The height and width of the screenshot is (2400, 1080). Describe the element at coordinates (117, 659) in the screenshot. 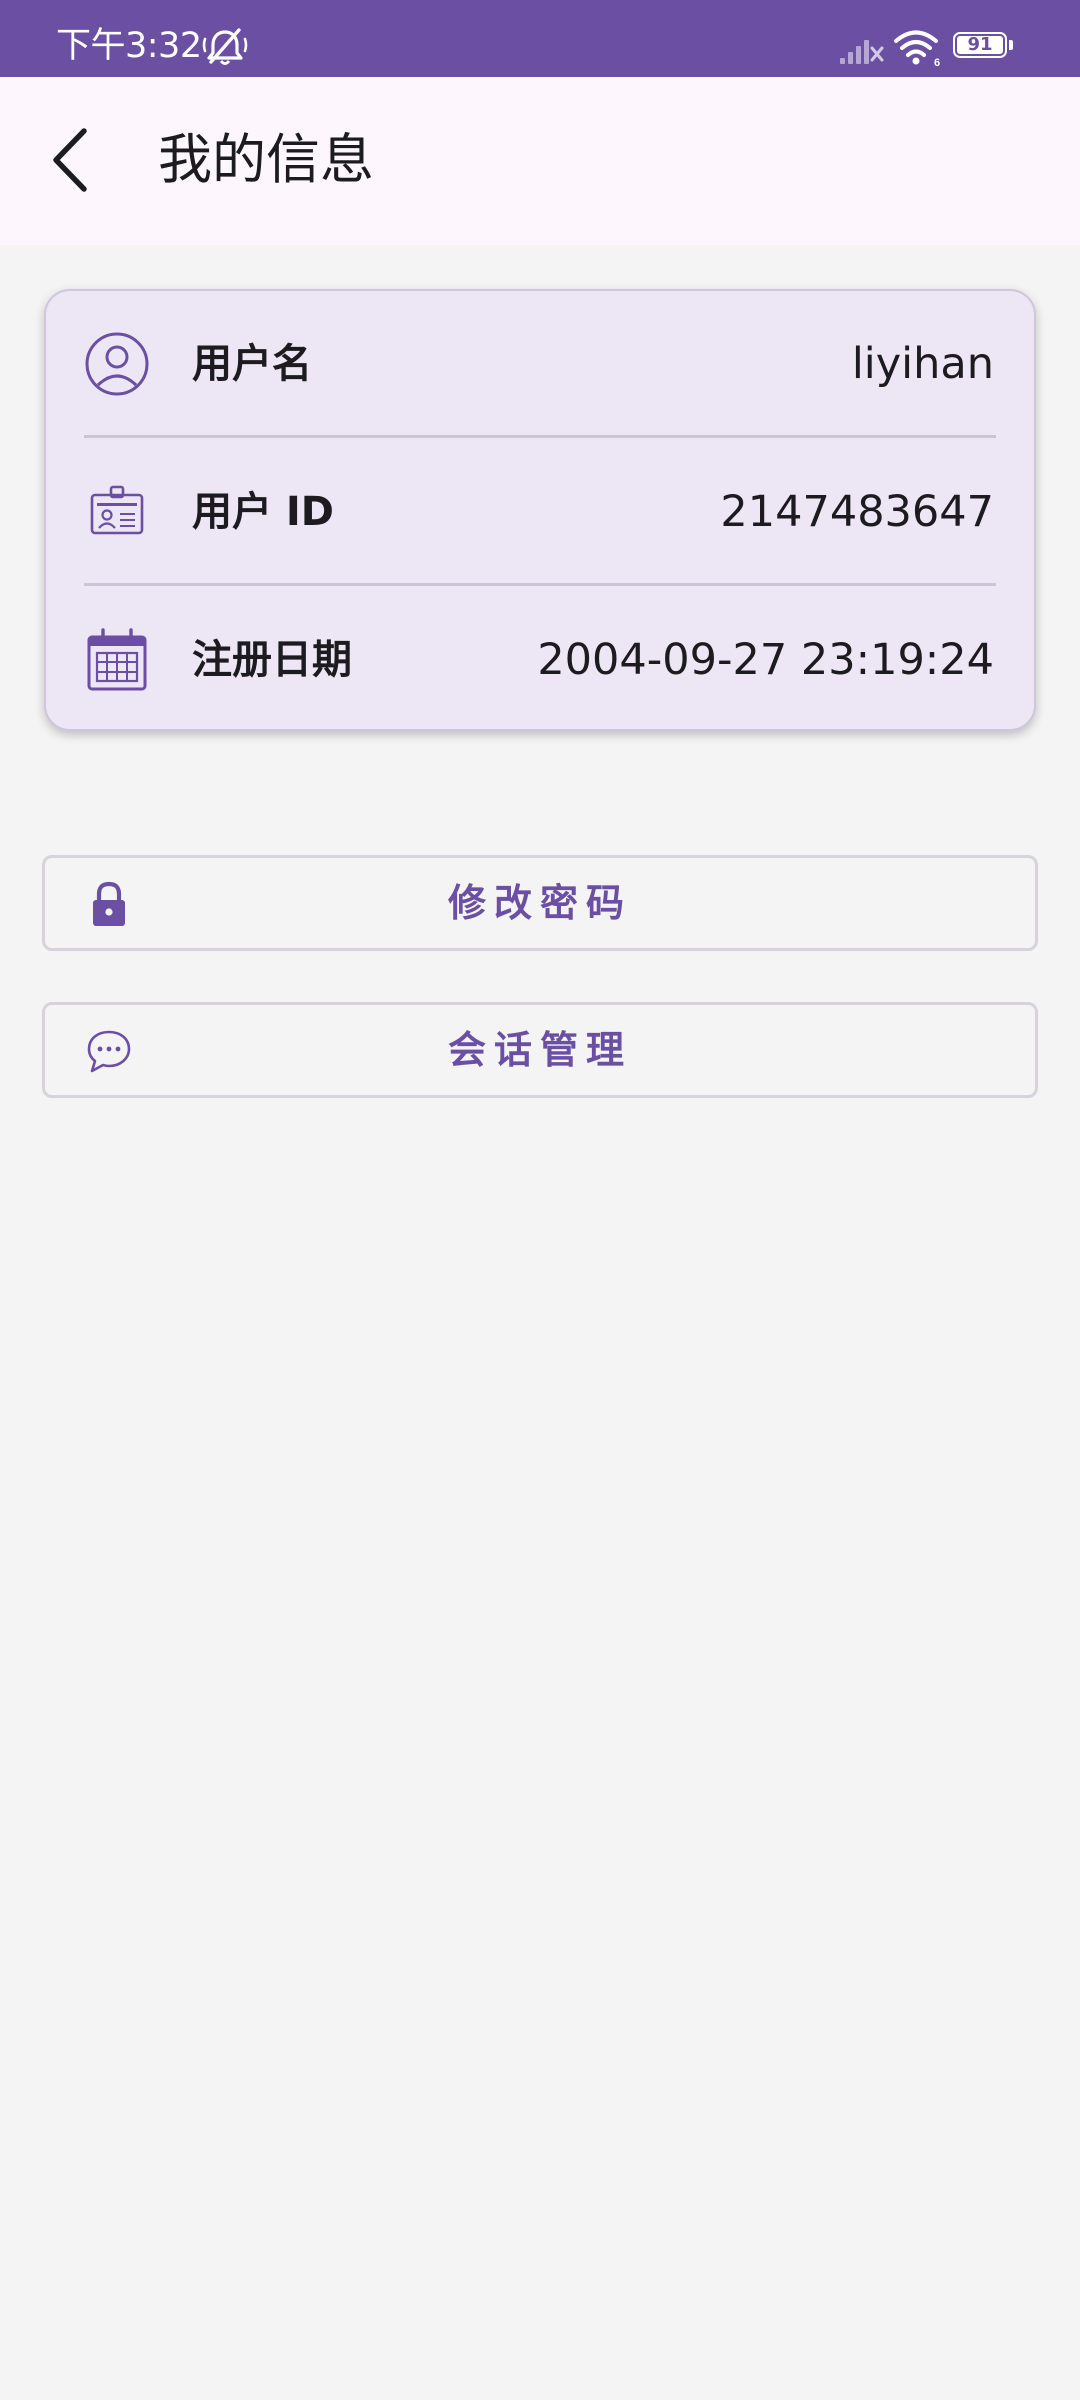

I see `calendar-icon` at that location.